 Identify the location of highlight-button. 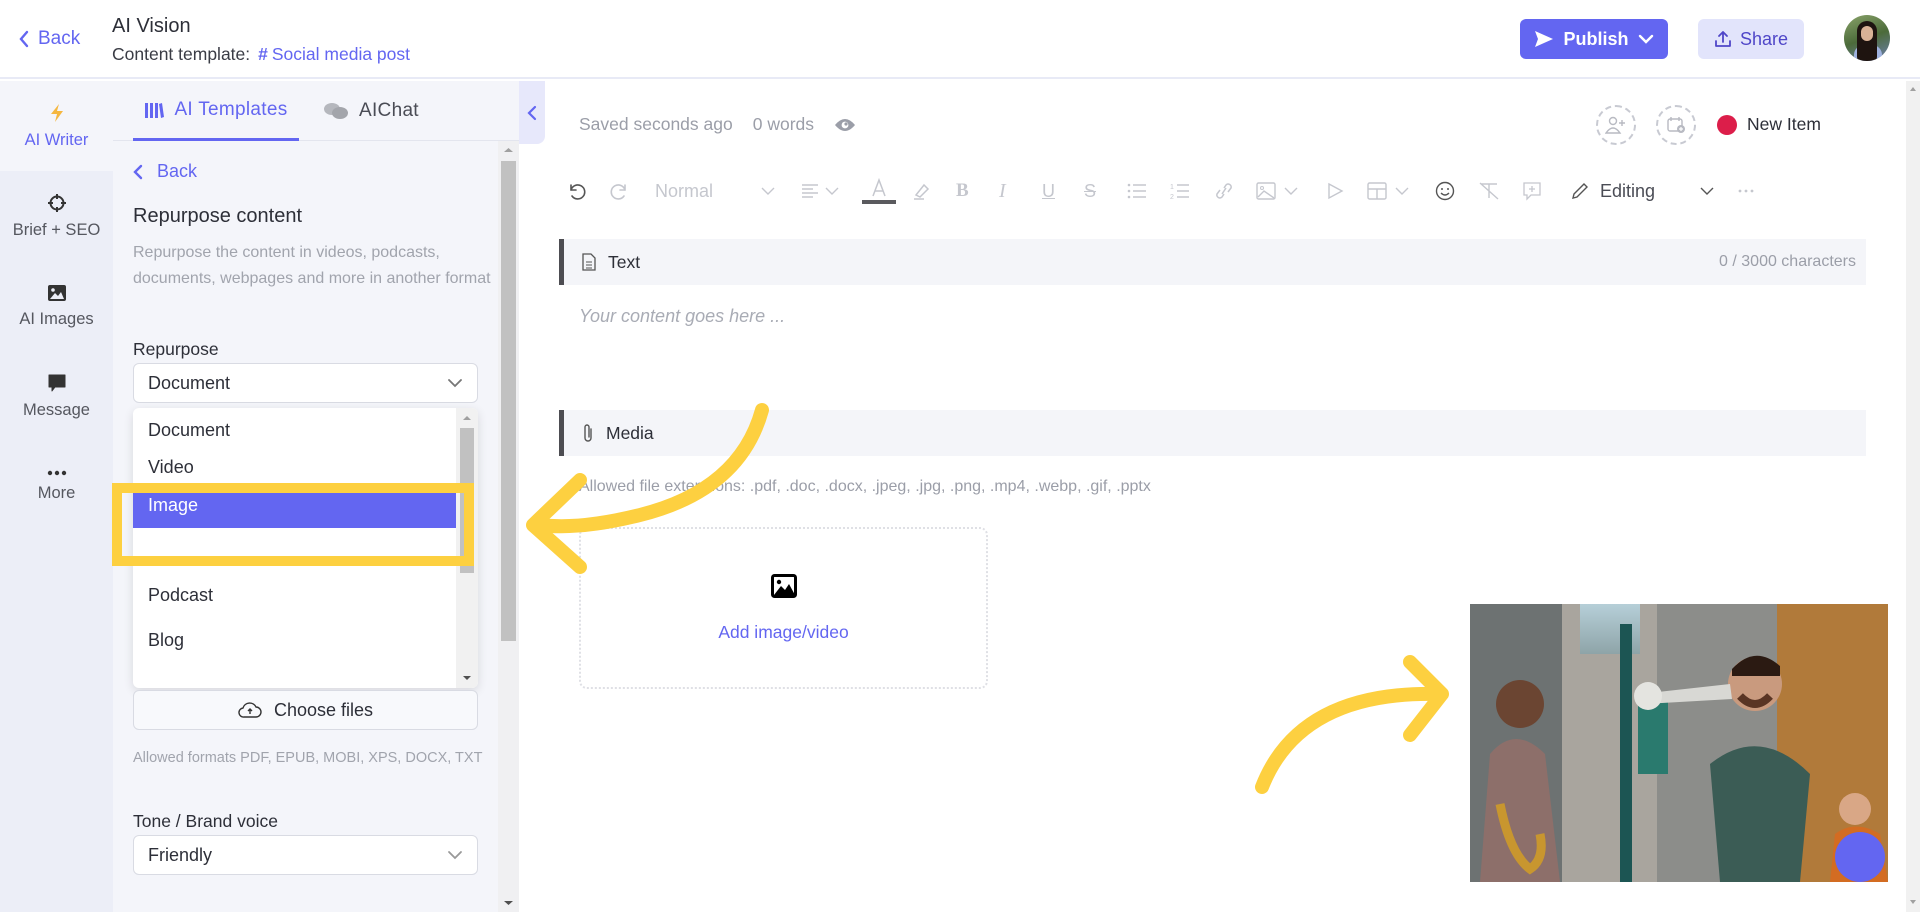
(922, 191).